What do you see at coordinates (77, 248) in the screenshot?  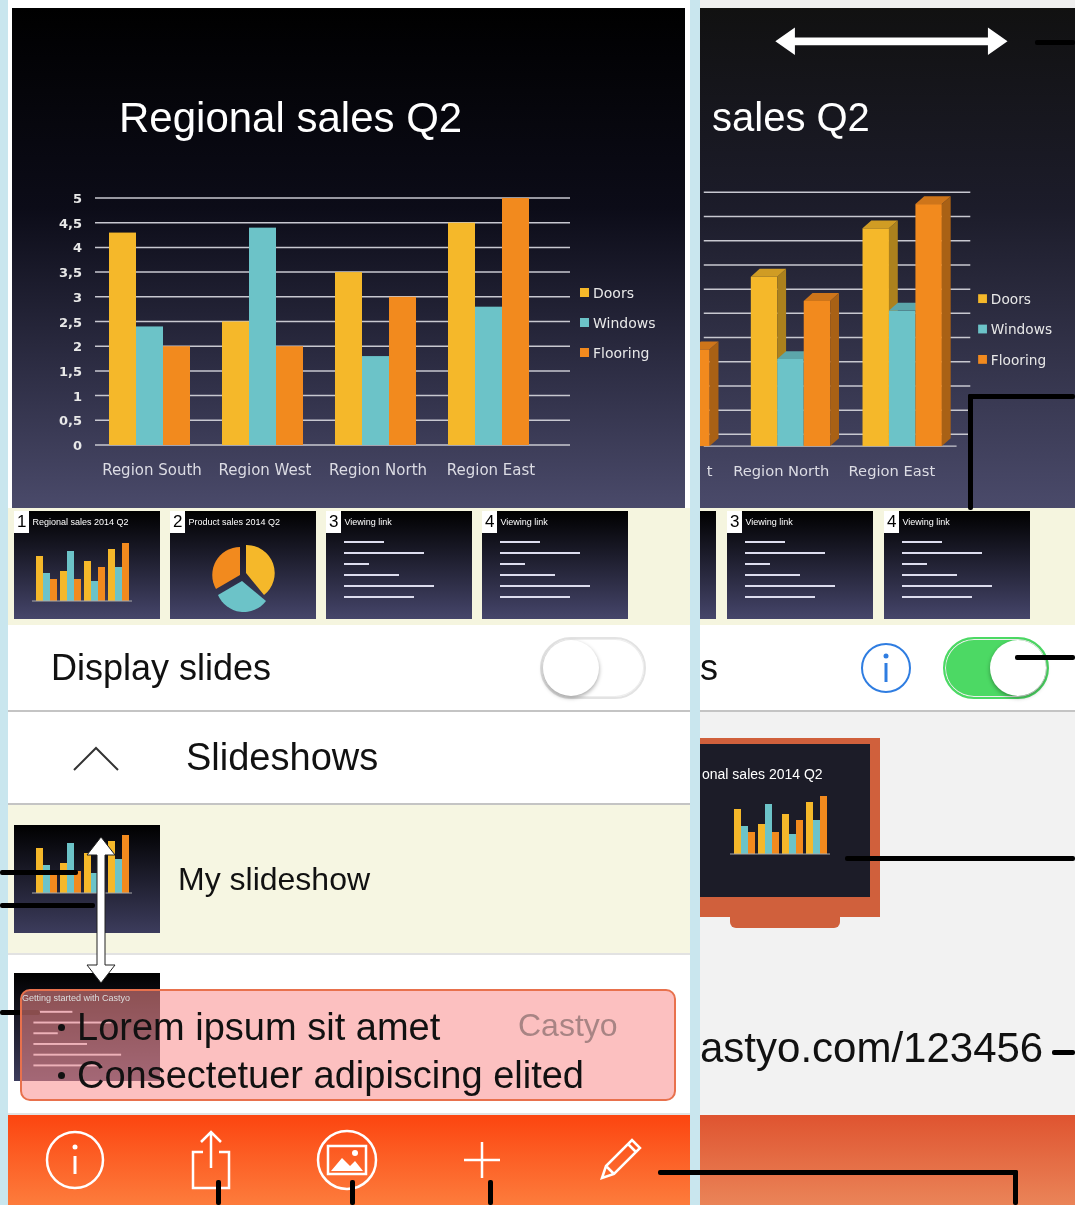 I see `axis-tick-label: 4` at bounding box center [77, 248].